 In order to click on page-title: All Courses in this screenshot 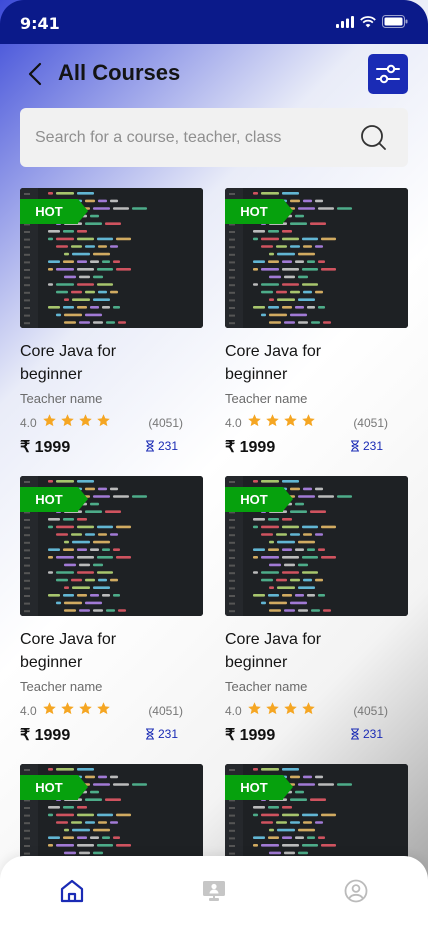, I will do `click(119, 72)`.